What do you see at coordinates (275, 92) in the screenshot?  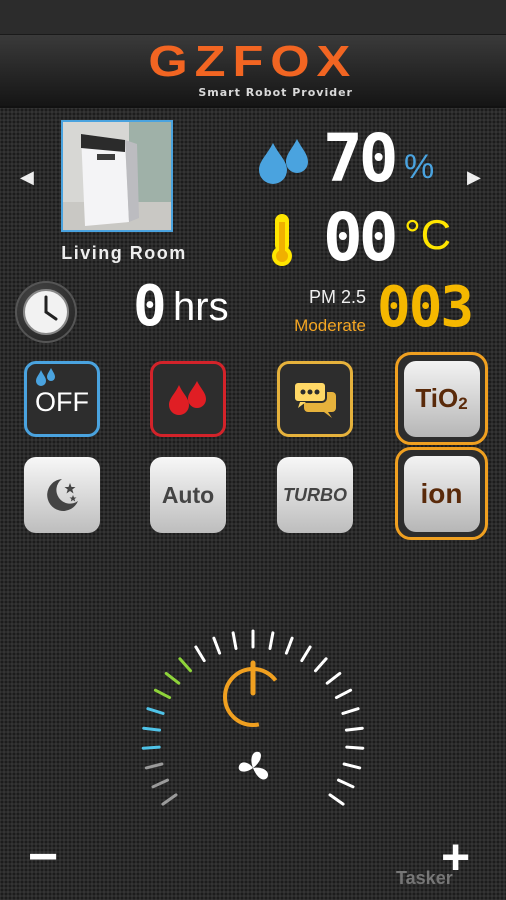 I see `logo-tagline: Smart Robot Provider` at bounding box center [275, 92].